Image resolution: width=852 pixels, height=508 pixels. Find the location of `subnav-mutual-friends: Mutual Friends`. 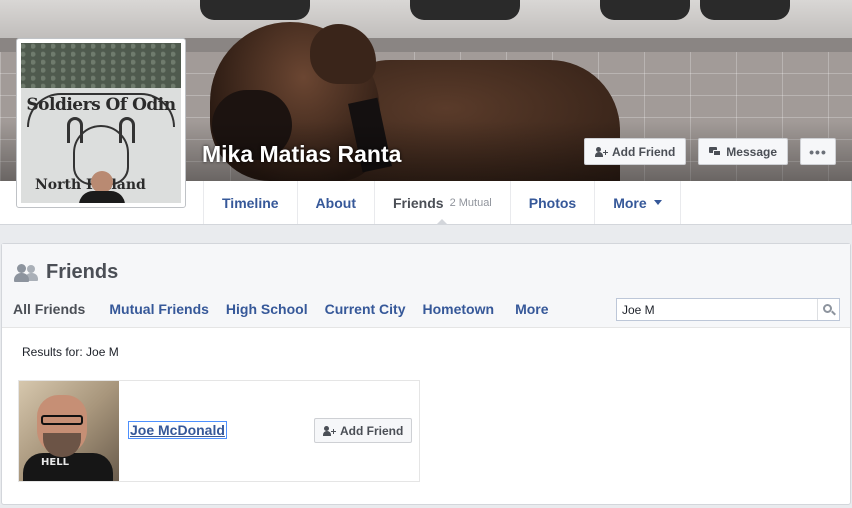

subnav-mutual-friends: Mutual Friends is located at coordinates (159, 309).